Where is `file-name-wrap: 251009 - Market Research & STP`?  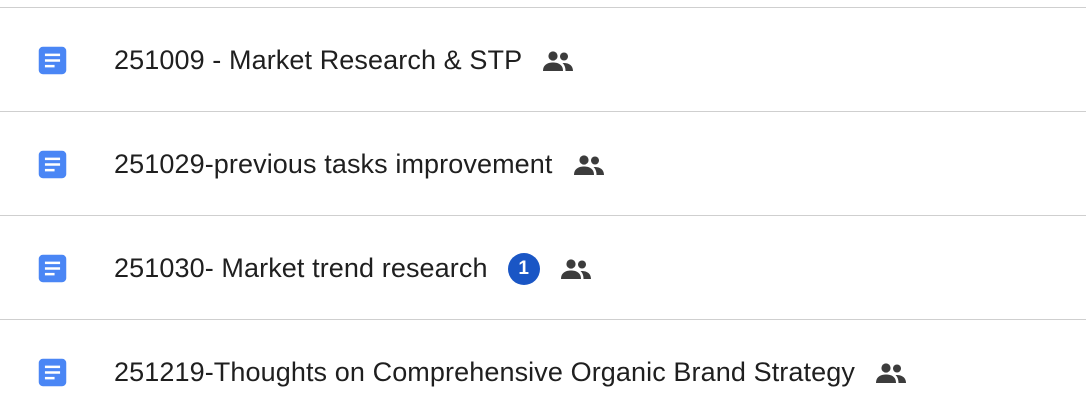 file-name-wrap: 251009 - Market Research & STP is located at coordinates (345, 61).